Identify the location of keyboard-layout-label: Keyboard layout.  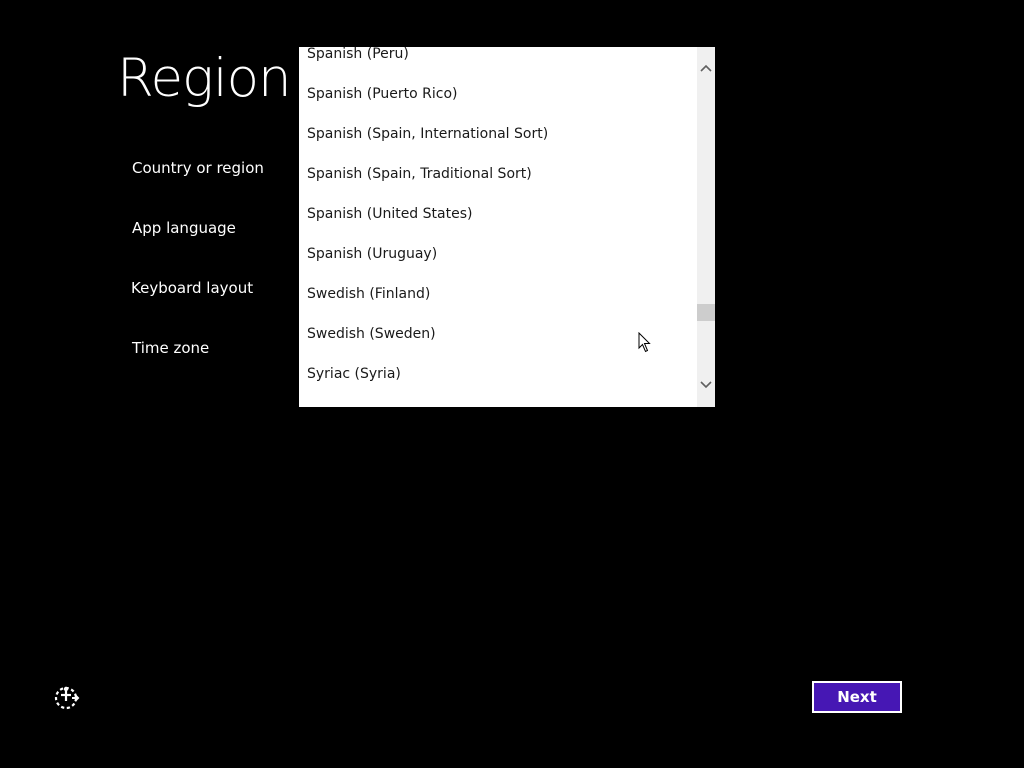
(192, 288).